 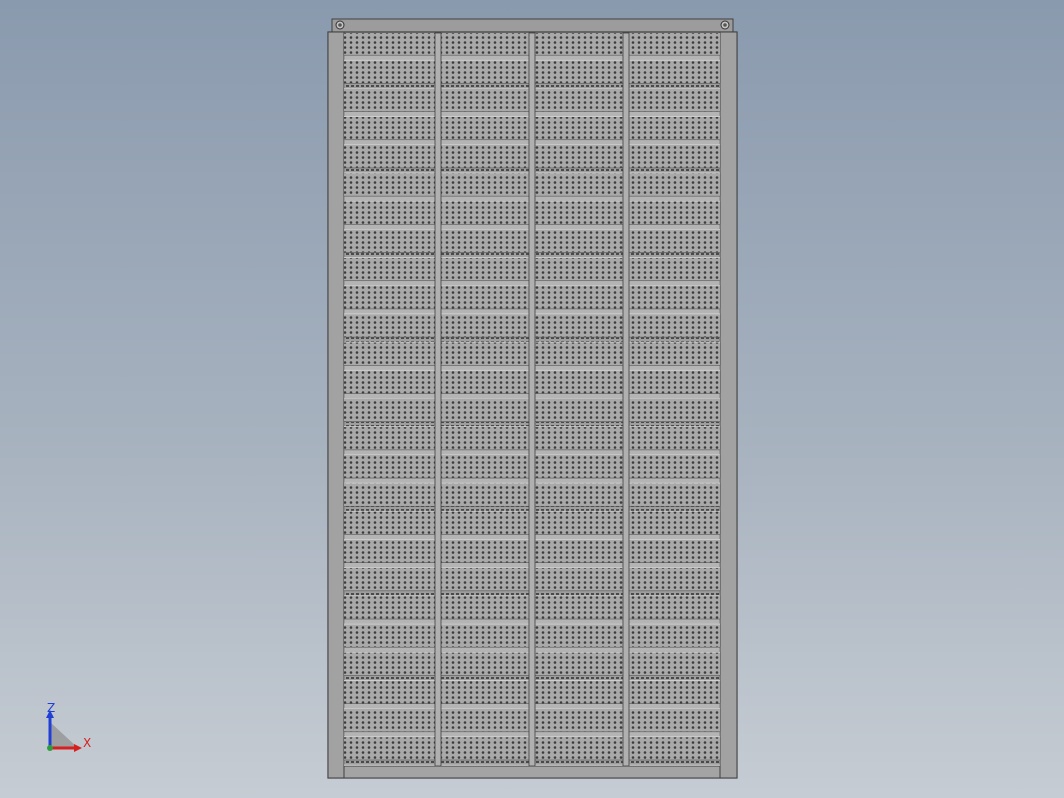 I want to click on x-axis-label: X, so click(x=87, y=743).